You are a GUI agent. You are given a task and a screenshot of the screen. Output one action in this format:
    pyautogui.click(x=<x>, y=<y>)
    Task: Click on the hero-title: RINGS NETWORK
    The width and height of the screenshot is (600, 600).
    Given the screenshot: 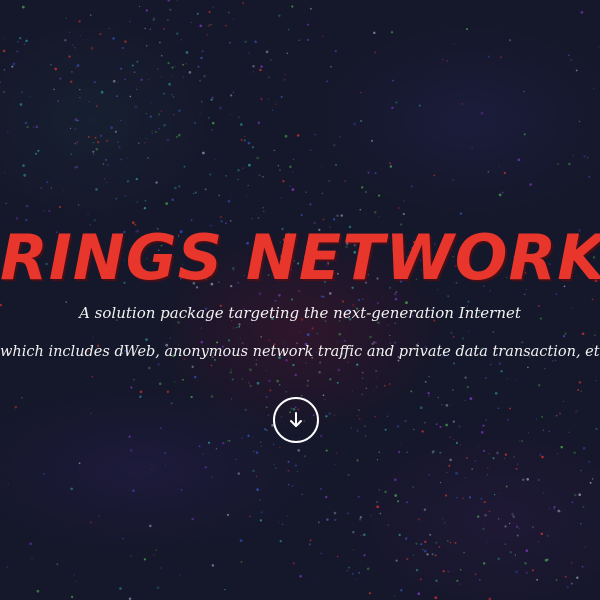 What is the action you would take?
    pyautogui.click(x=300, y=257)
    